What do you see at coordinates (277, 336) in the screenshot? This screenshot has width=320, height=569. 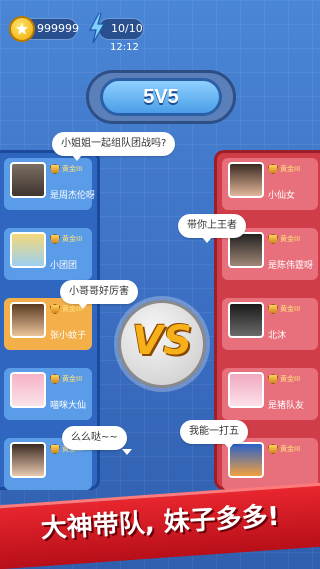 I see `player-name: 北沐` at bounding box center [277, 336].